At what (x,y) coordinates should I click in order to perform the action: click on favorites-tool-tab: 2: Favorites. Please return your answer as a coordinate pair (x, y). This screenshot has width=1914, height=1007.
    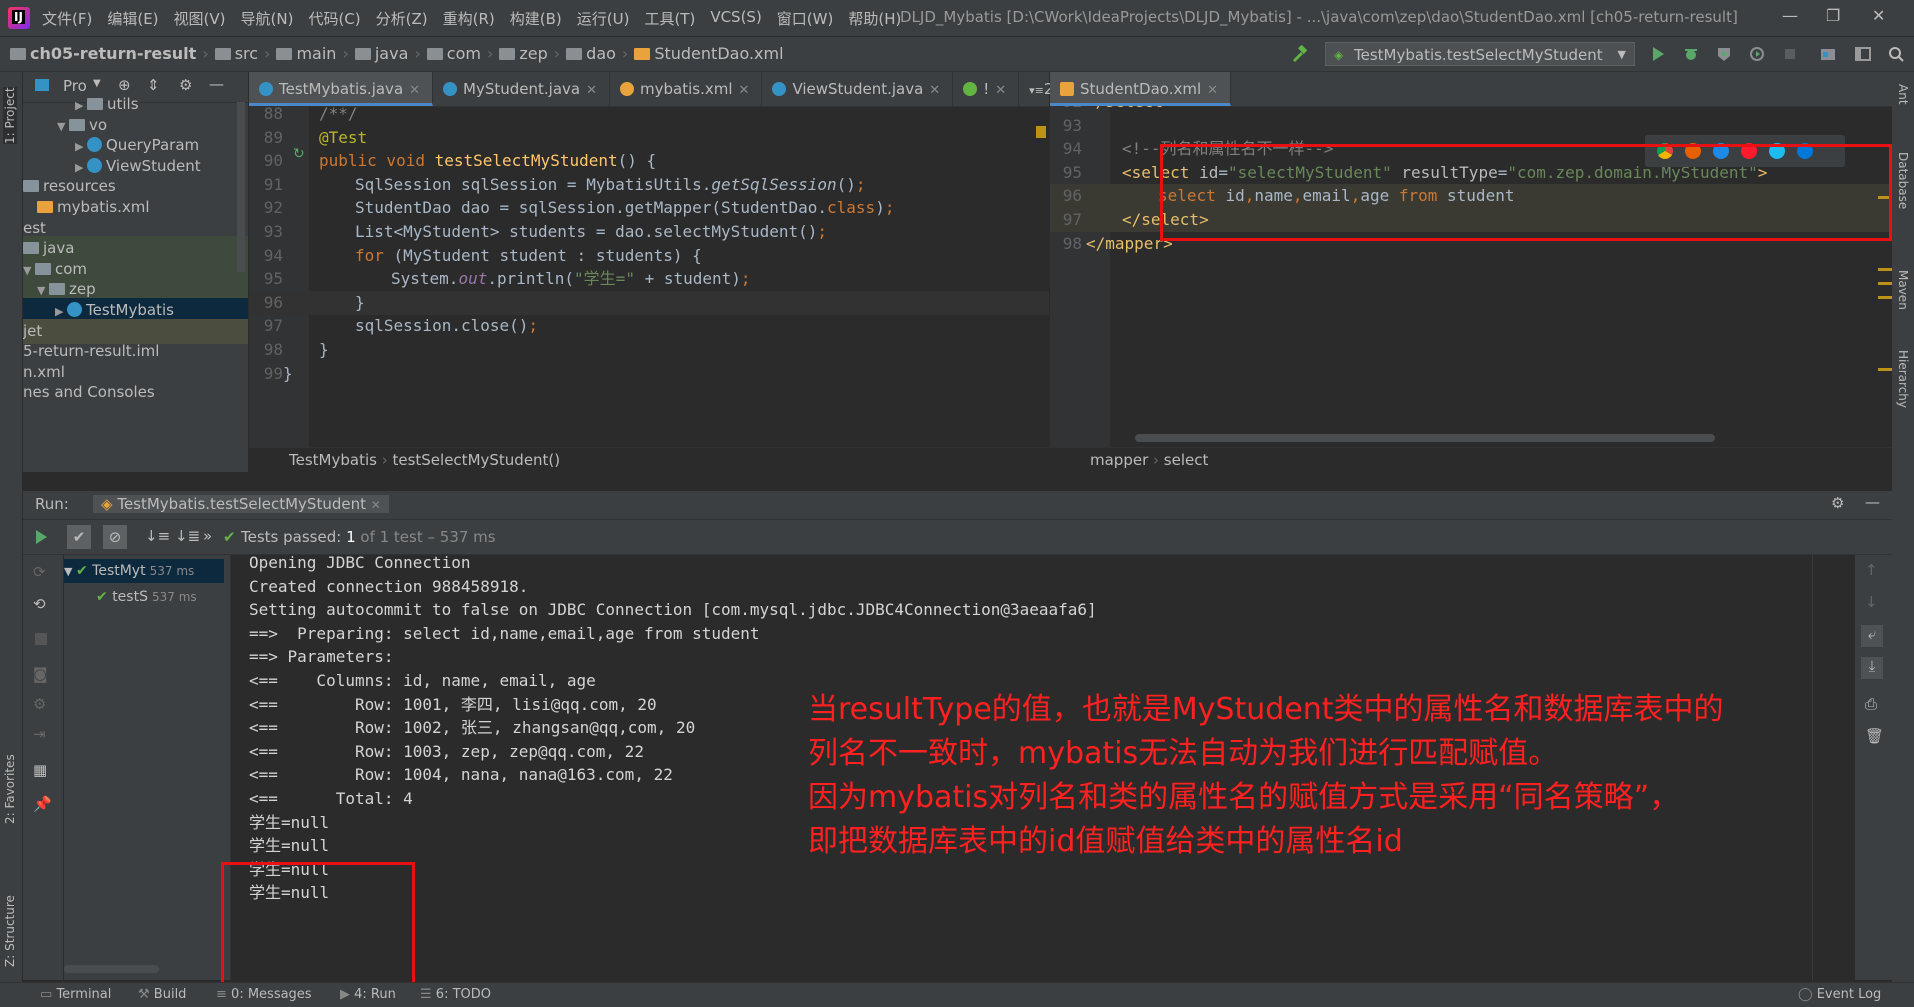
    Looking at the image, I should click on (10, 789).